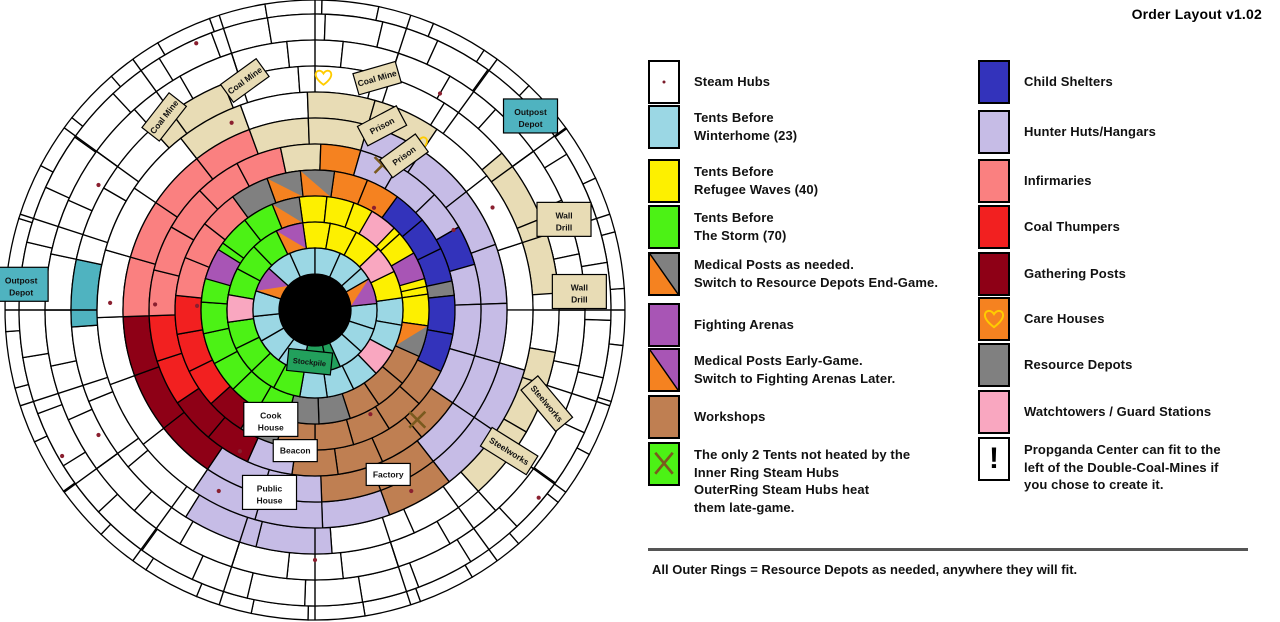  Describe the element at coordinates (269, 492) in the screenshot. I see `building-label-public-house: Public House` at that location.